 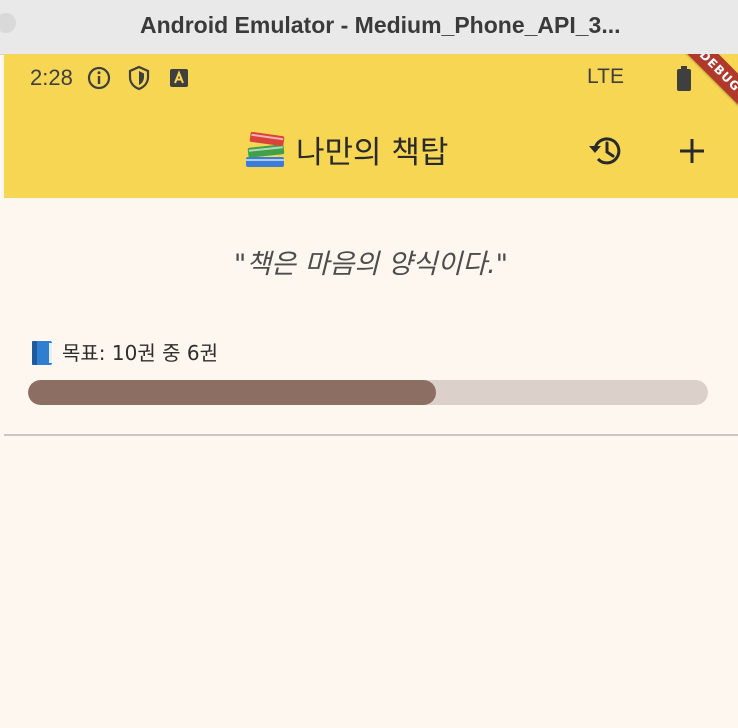 What do you see at coordinates (8, 23) in the screenshot?
I see `window-control-icon` at bounding box center [8, 23].